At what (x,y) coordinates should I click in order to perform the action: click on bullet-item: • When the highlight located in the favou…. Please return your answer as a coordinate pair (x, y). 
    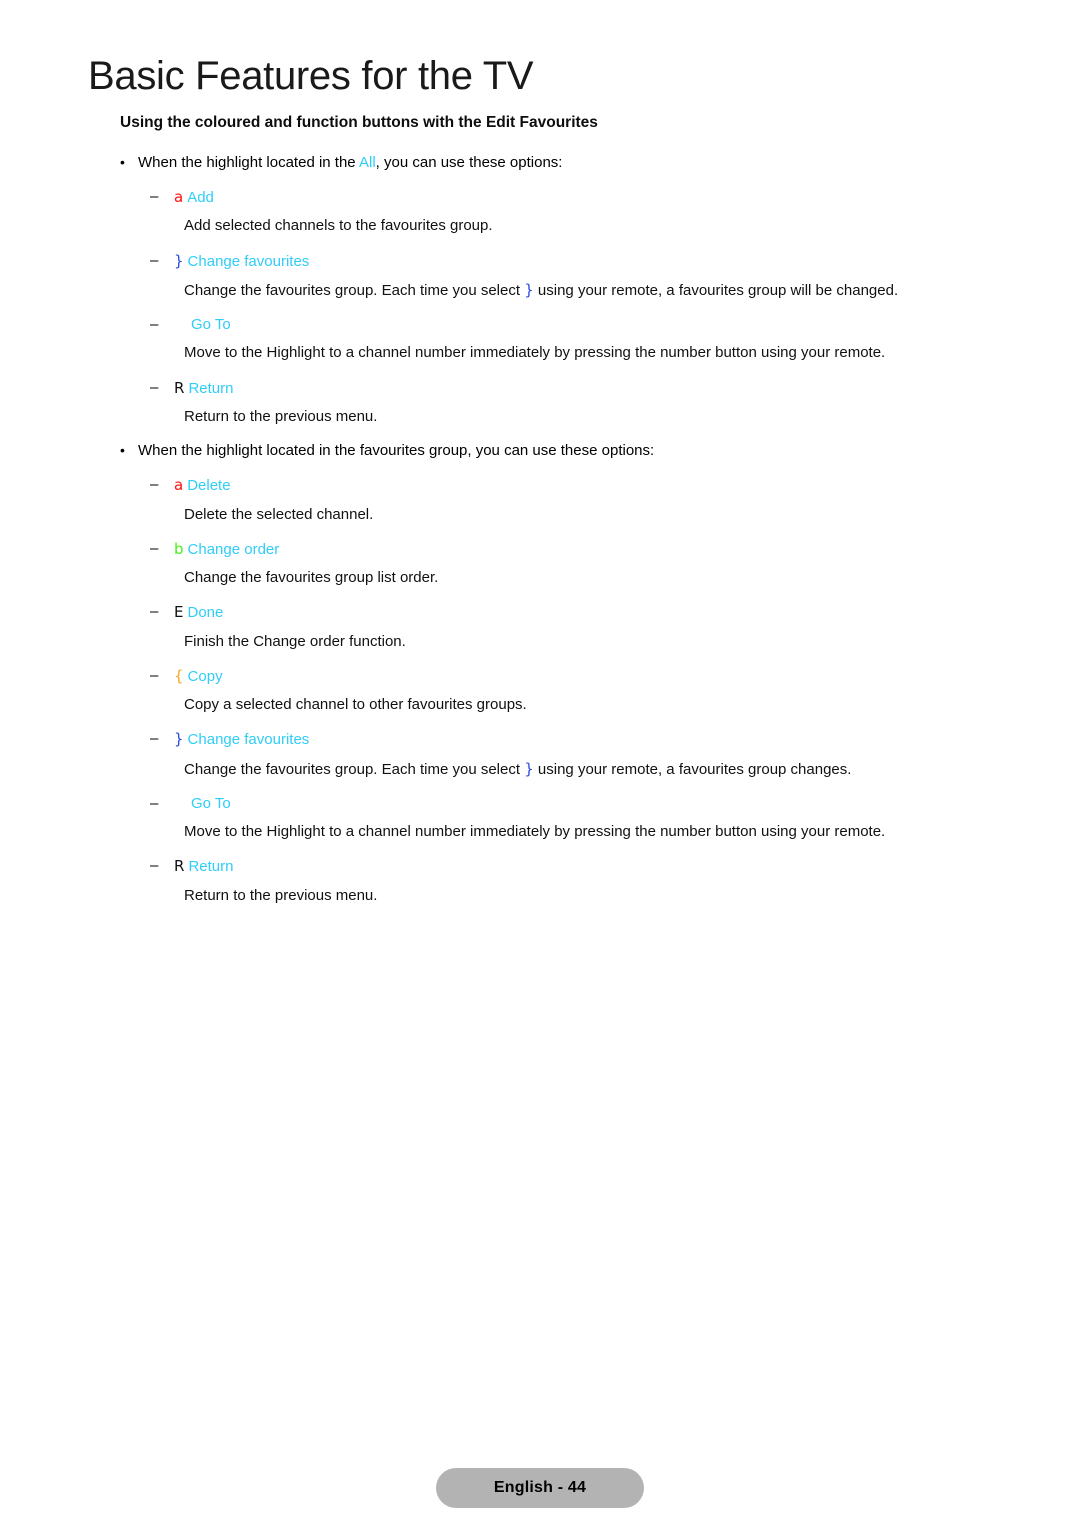
    Looking at the image, I should click on (560, 451).